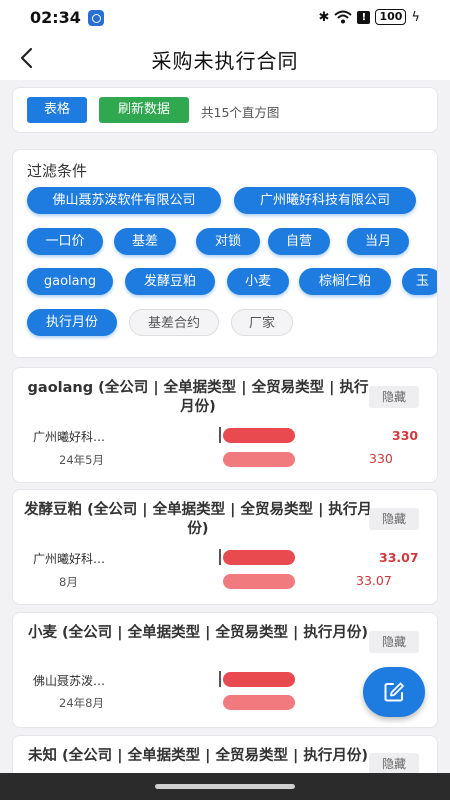 The width and height of the screenshot is (450, 800). I want to click on filter-chip-palm-kernel-meal: 棕榈仁粕, so click(345, 281).